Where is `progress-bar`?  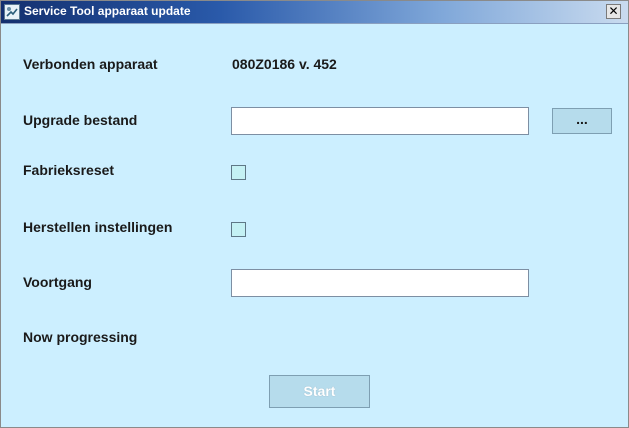 progress-bar is located at coordinates (380, 283).